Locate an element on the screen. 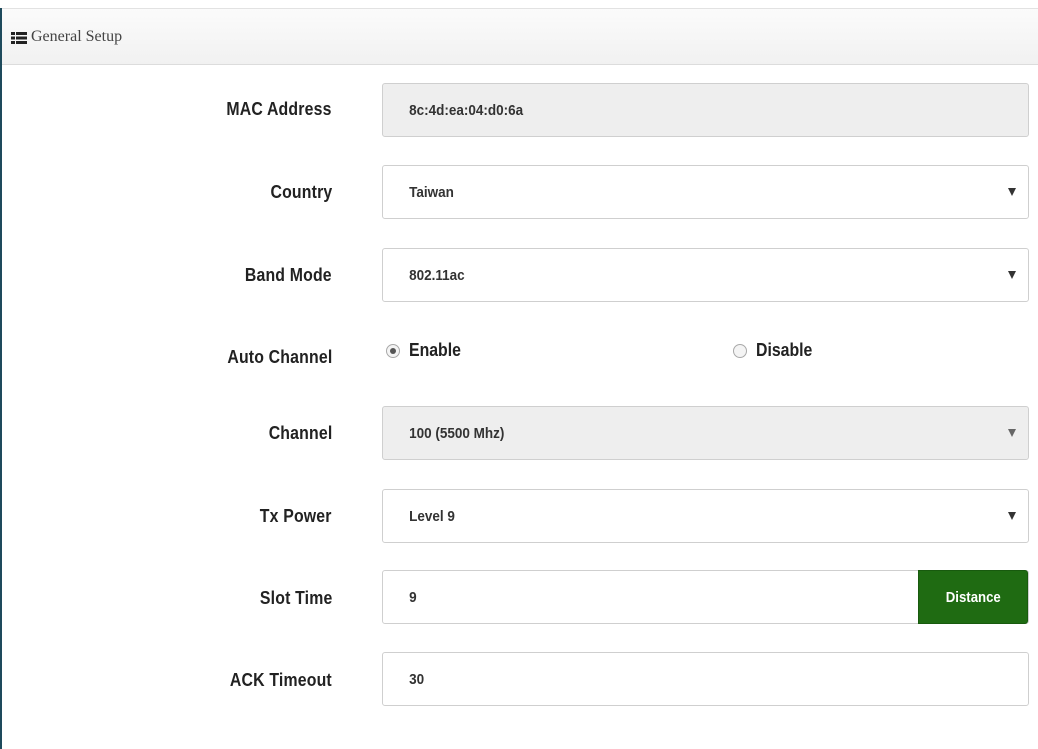 Image resolution: width=1038 pixels, height=749 pixels. channel-label: Channel is located at coordinates (300, 433).